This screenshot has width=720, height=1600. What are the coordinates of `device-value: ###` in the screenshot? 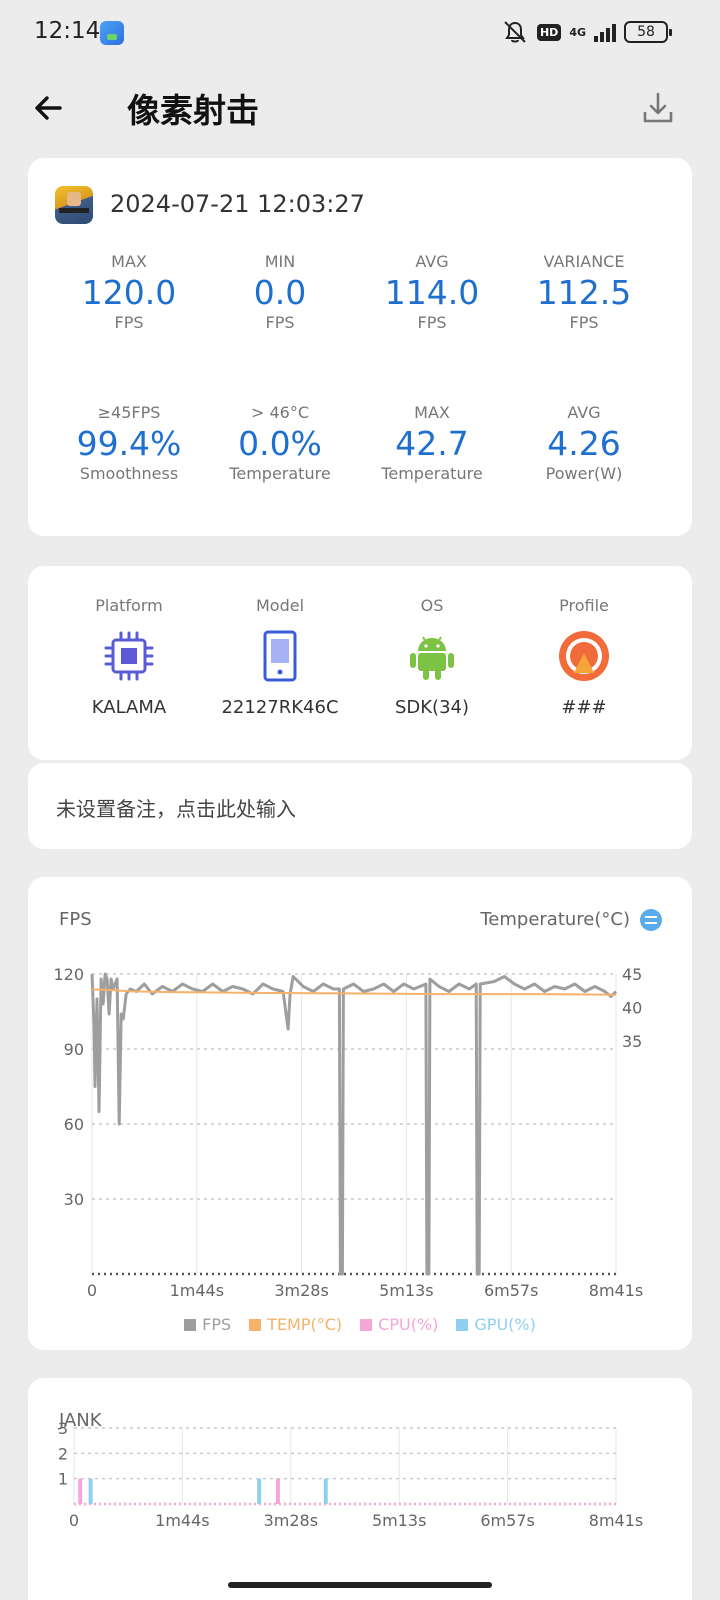 It's located at (584, 707).